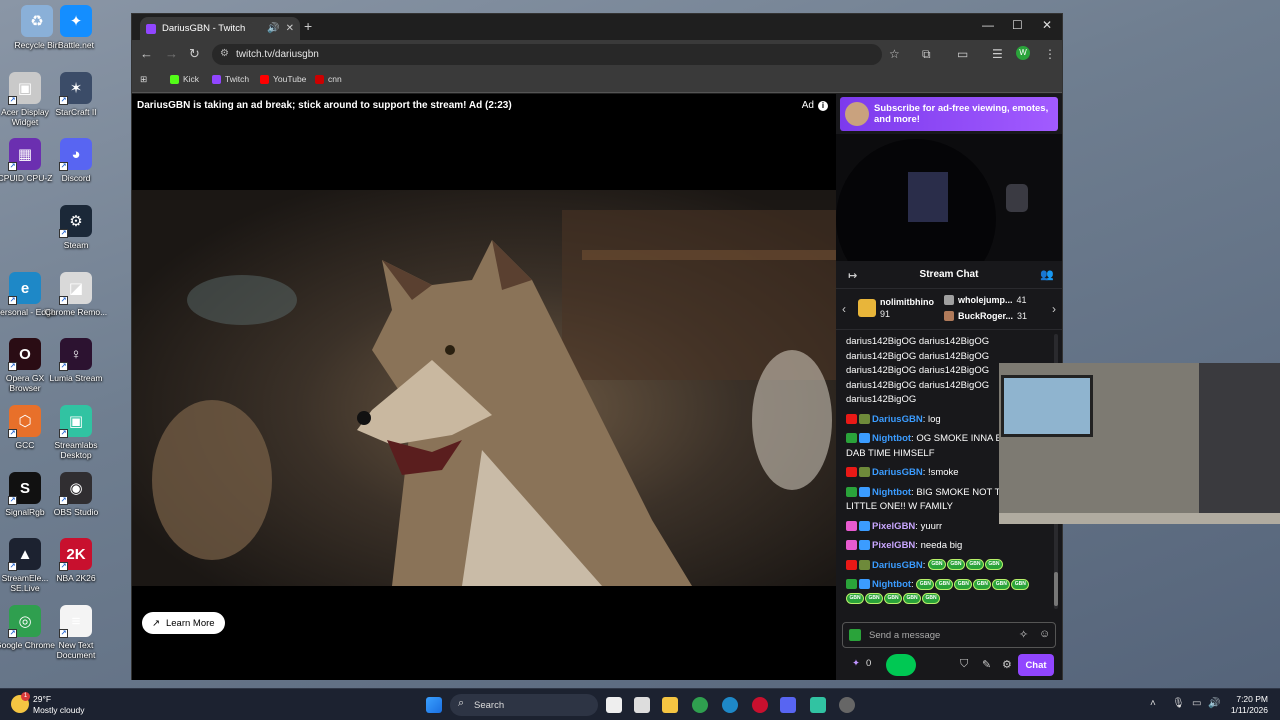 This screenshot has width=1280, height=720. I want to click on forward-icon: →, so click(171, 53).